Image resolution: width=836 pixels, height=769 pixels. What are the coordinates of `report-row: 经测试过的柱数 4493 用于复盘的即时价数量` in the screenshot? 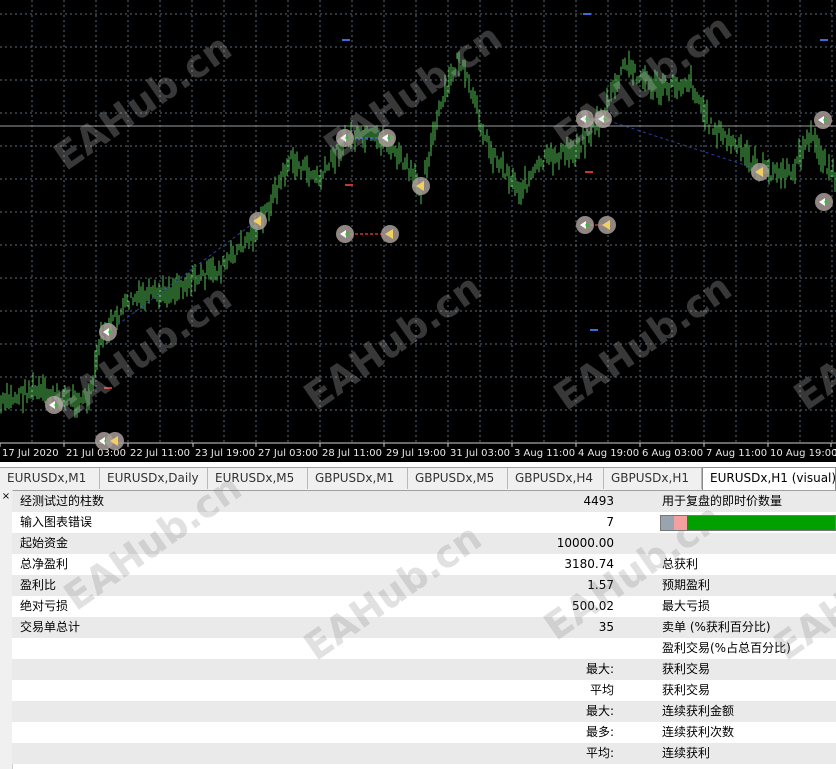 It's located at (424, 501).